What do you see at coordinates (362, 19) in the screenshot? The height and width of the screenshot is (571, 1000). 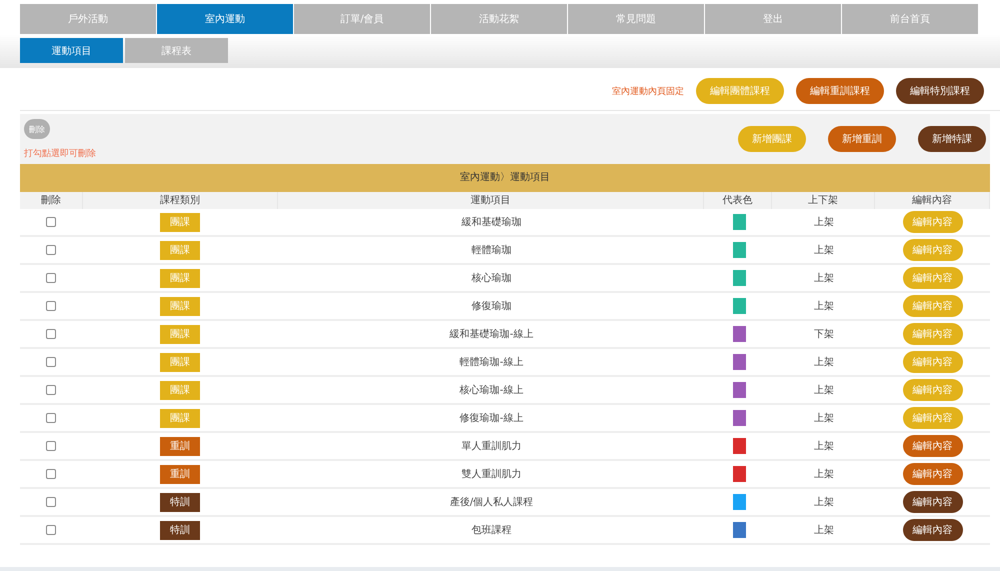 I see `nav-tab: 訂單/會員` at bounding box center [362, 19].